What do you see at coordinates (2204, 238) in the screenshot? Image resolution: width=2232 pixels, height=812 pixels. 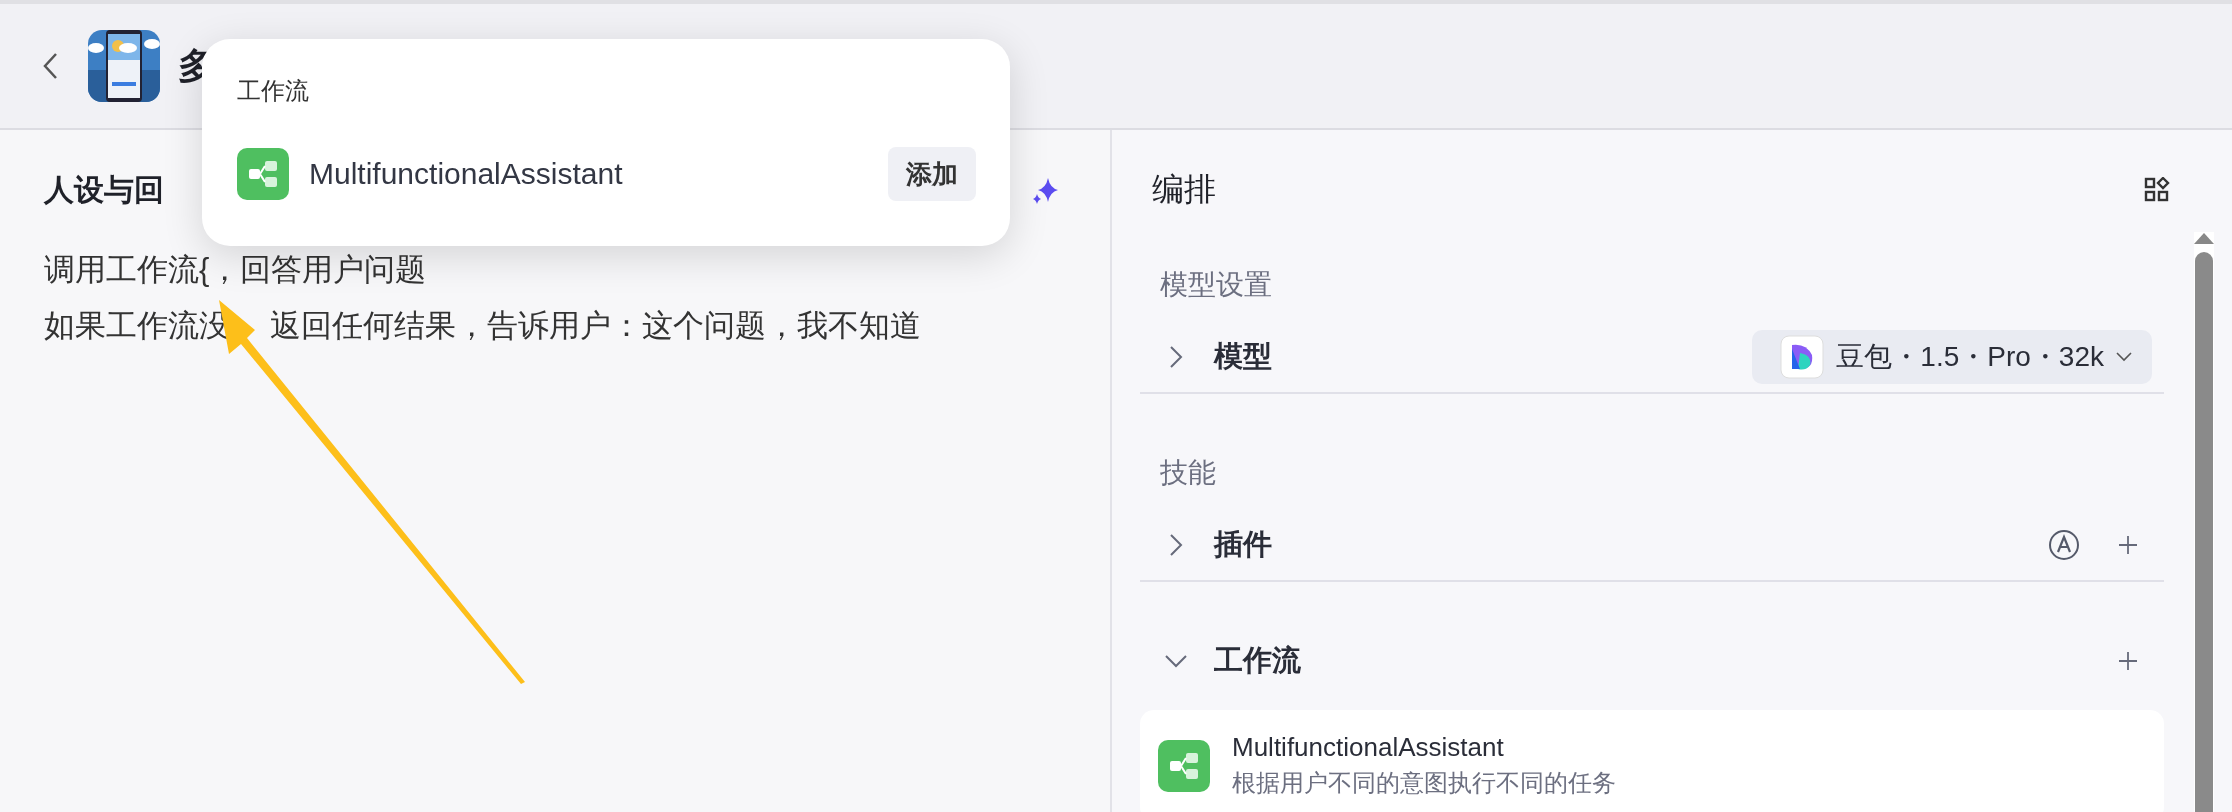 I see `scroll-up-icon` at bounding box center [2204, 238].